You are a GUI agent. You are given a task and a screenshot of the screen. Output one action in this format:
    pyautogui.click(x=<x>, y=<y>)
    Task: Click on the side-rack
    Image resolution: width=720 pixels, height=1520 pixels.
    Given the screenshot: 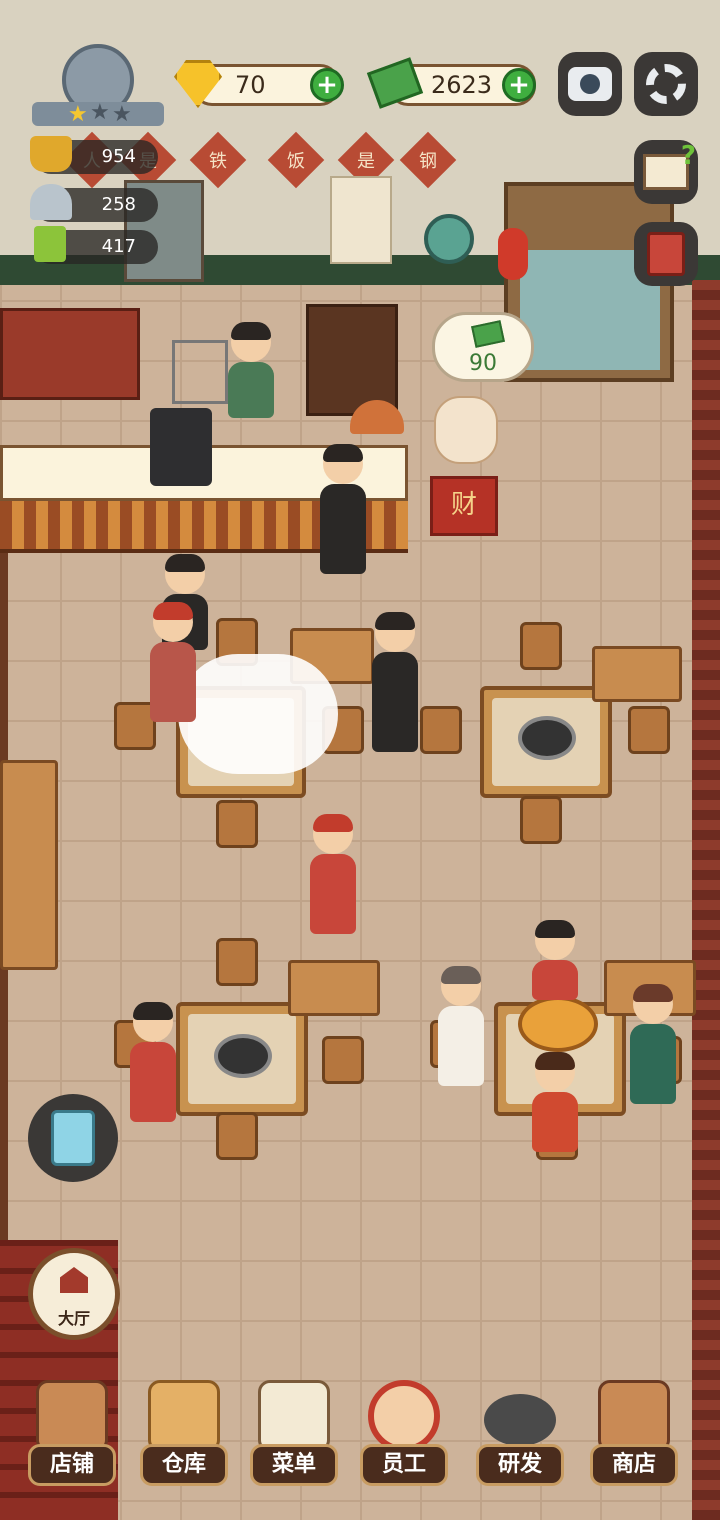 What is the action you would take?
    pyautogui.click(x=200, y=372)
    